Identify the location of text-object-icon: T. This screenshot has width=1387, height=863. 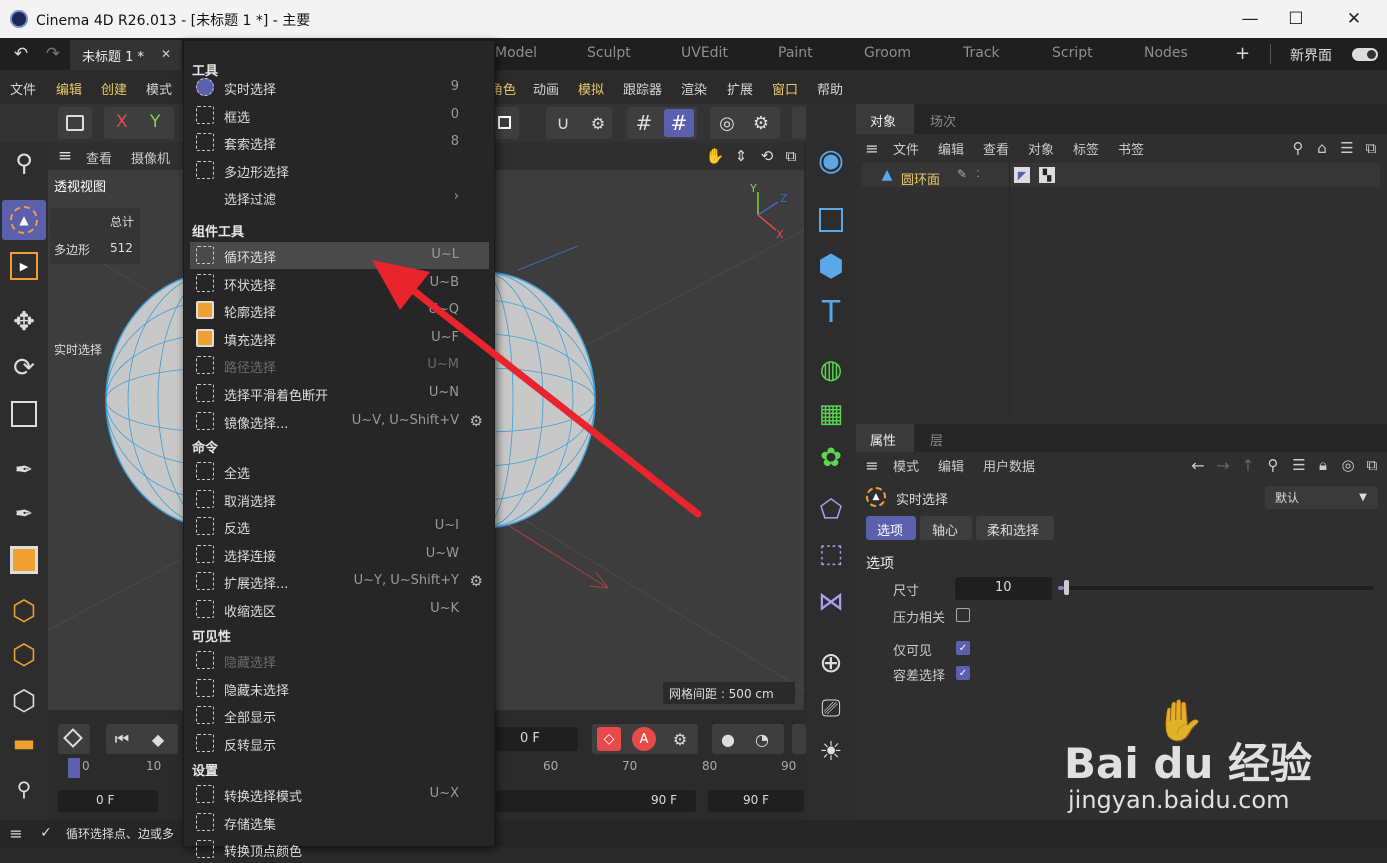
(831, 312).